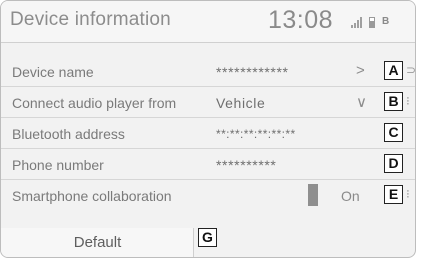 The height and width of the screenshot is (260, 421). What do you see at coordinates (361, 102) in the screenshot?
I see `chevron-down-icon: ∨` at bounding box center [361, 102].